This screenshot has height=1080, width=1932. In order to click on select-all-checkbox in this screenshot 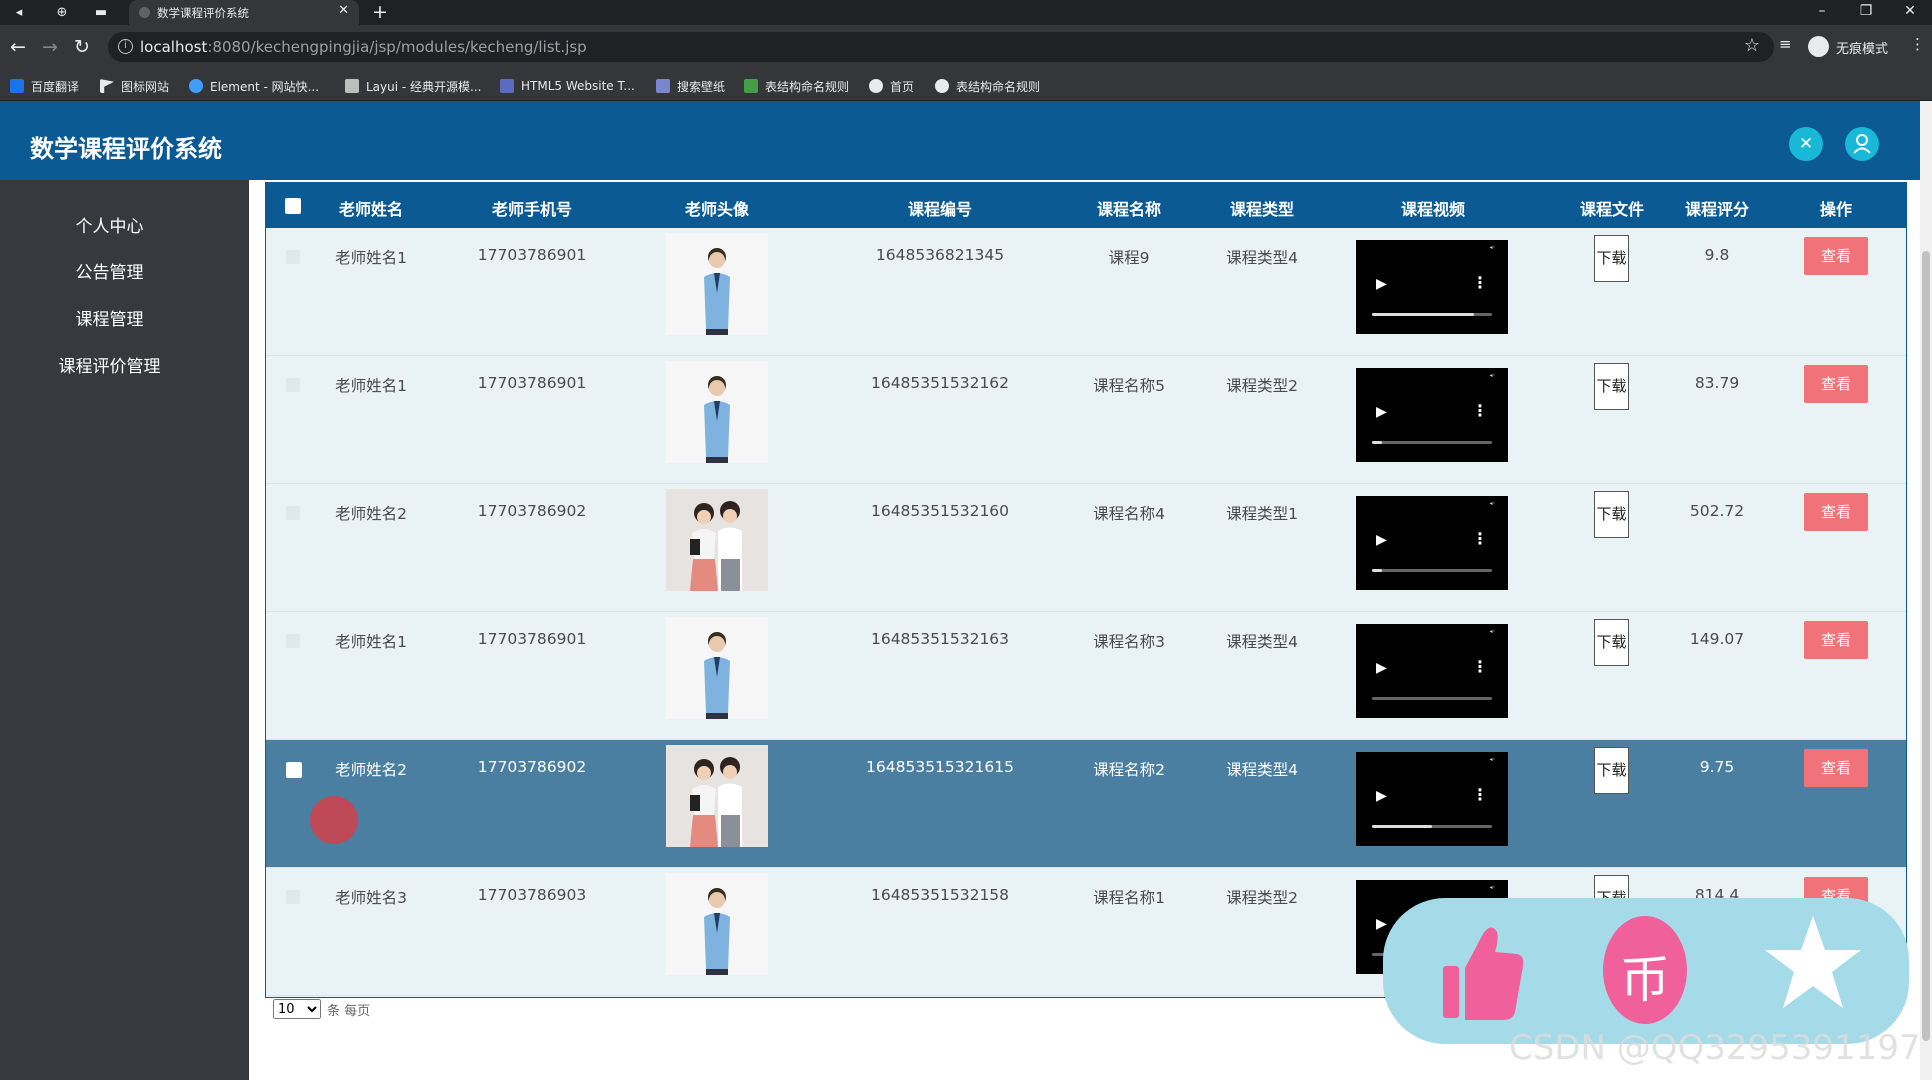, I will do `click(293, 206)`.